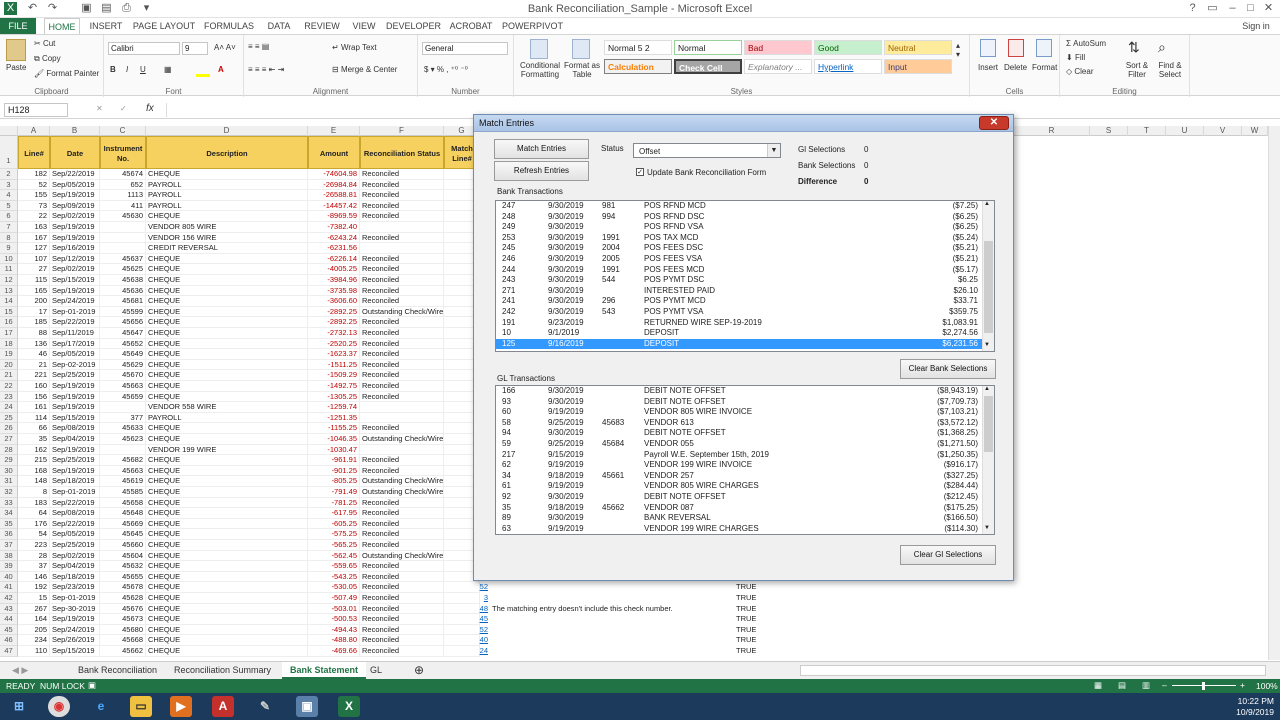  I want to click on help-icon: ?, so click(1192, 8).